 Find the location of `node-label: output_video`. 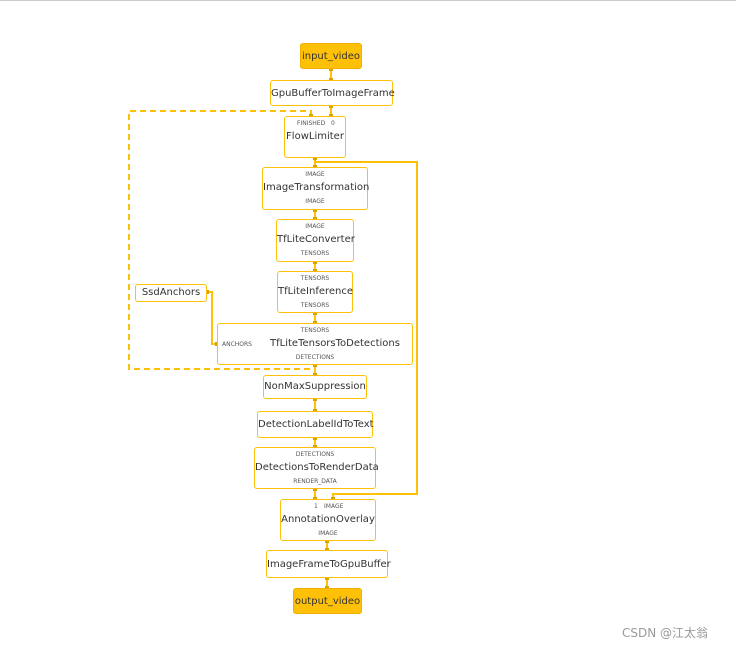

node-label: output_video is located at coordinates (327, 601).